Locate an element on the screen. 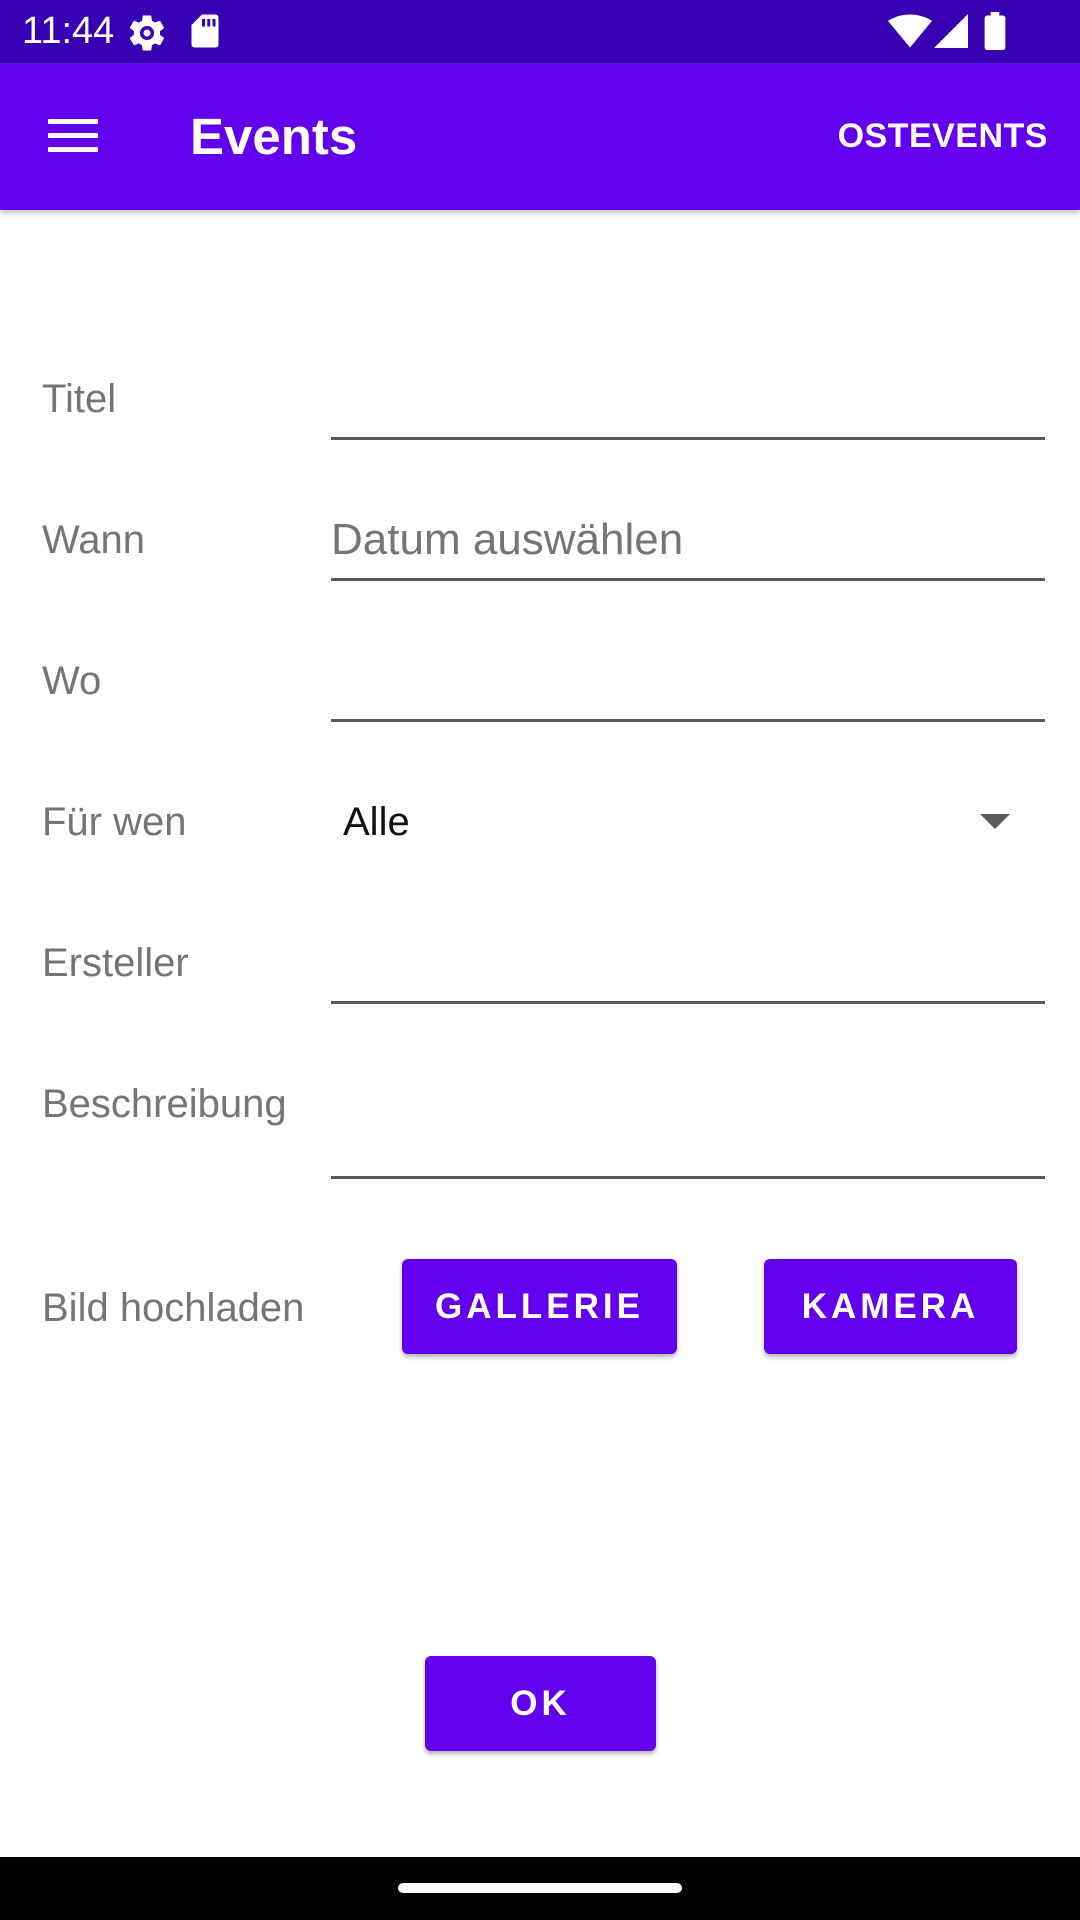 This screenshot has width=1080, height=1920. cell-signal-icon is located at coordinates (951, 31).